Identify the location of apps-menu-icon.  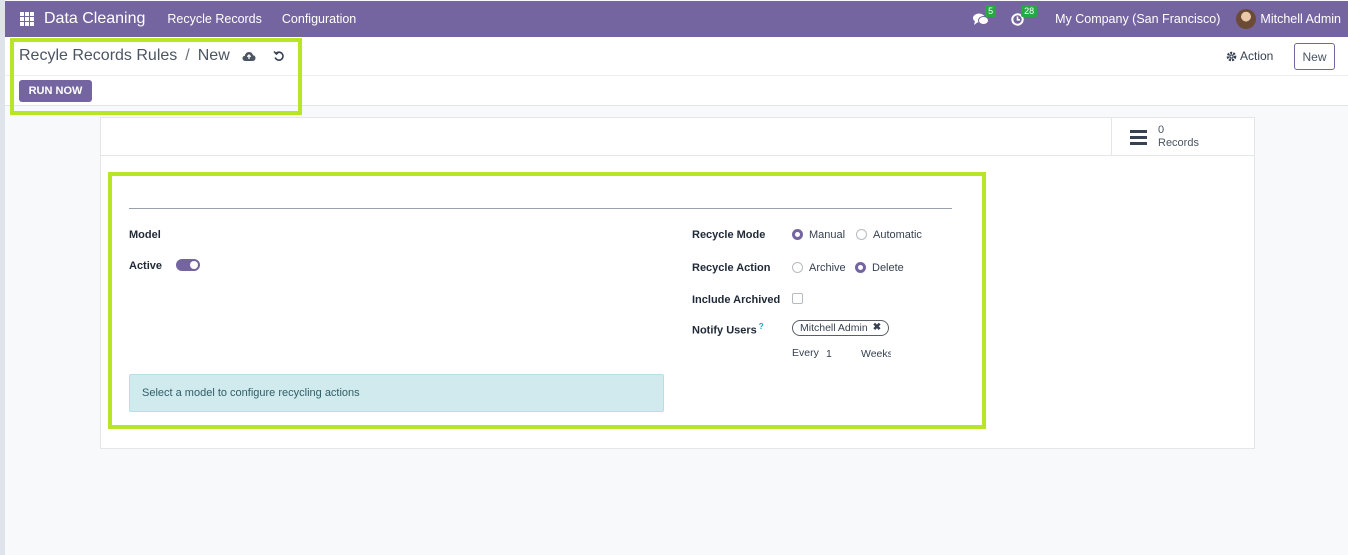
(27, 19).